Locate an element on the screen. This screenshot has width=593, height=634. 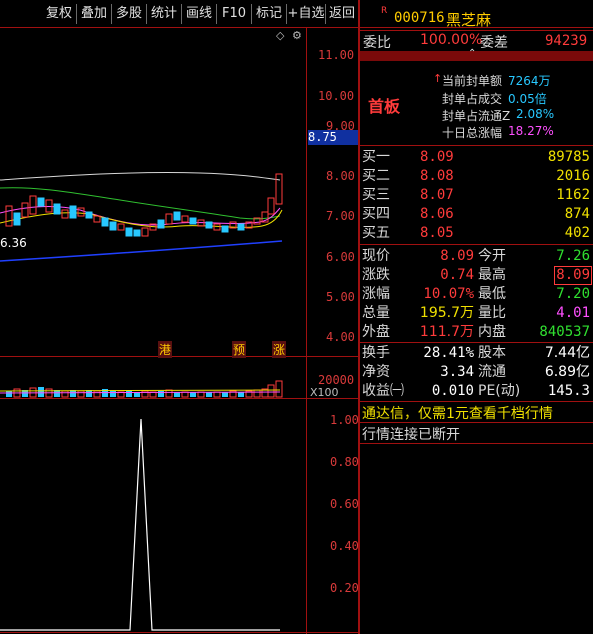
quote-row-change: 涨跌 0.74 最高 8.09 is located at coordinates (477, 275).